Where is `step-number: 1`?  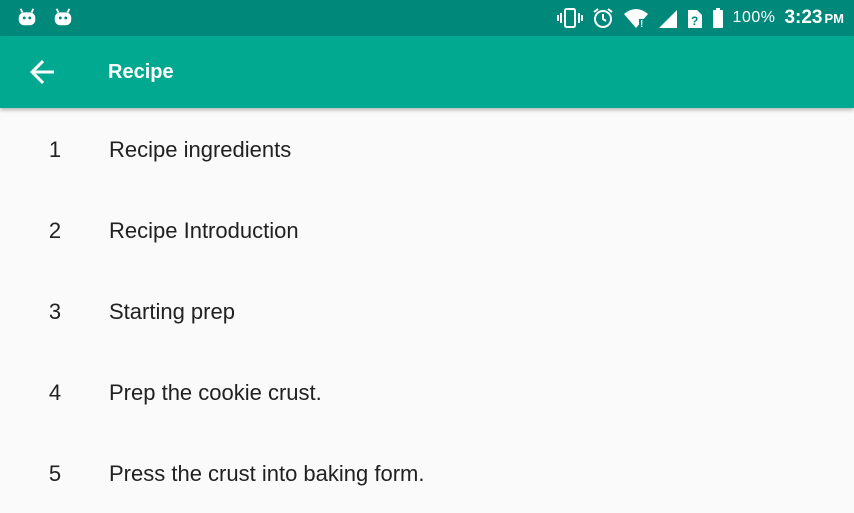 step-number: 1 is located at coordinates (55, 149).